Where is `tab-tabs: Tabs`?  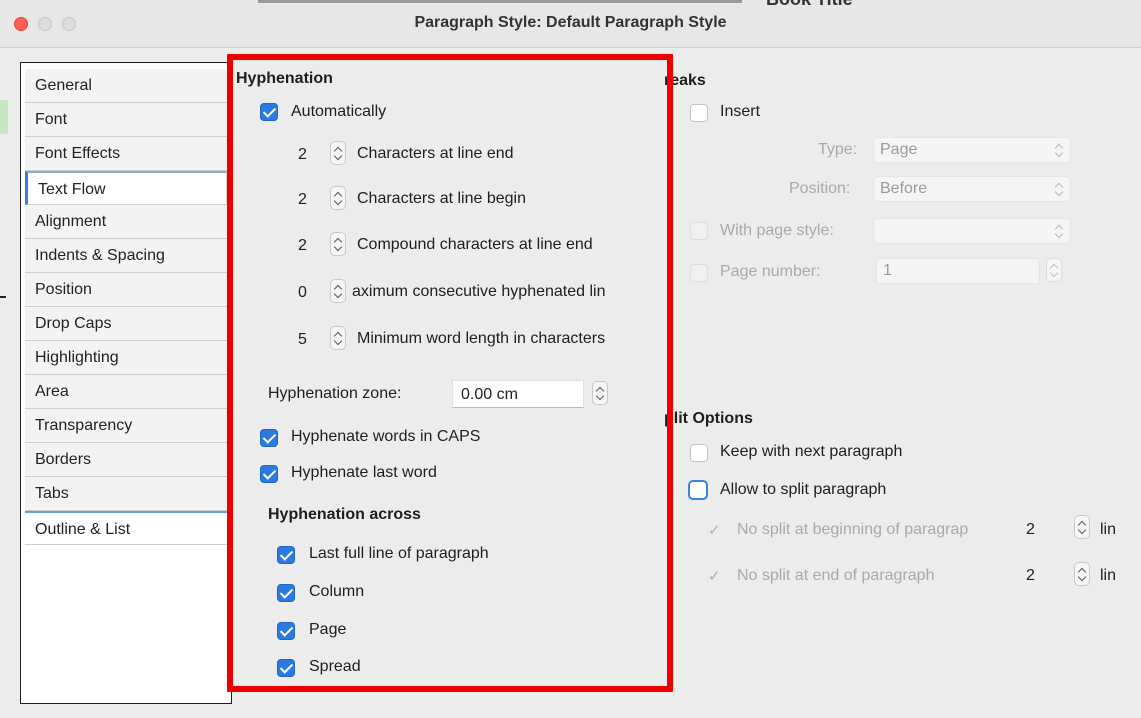
tab-tabs: Tabs is located at coordinates (126, 494).